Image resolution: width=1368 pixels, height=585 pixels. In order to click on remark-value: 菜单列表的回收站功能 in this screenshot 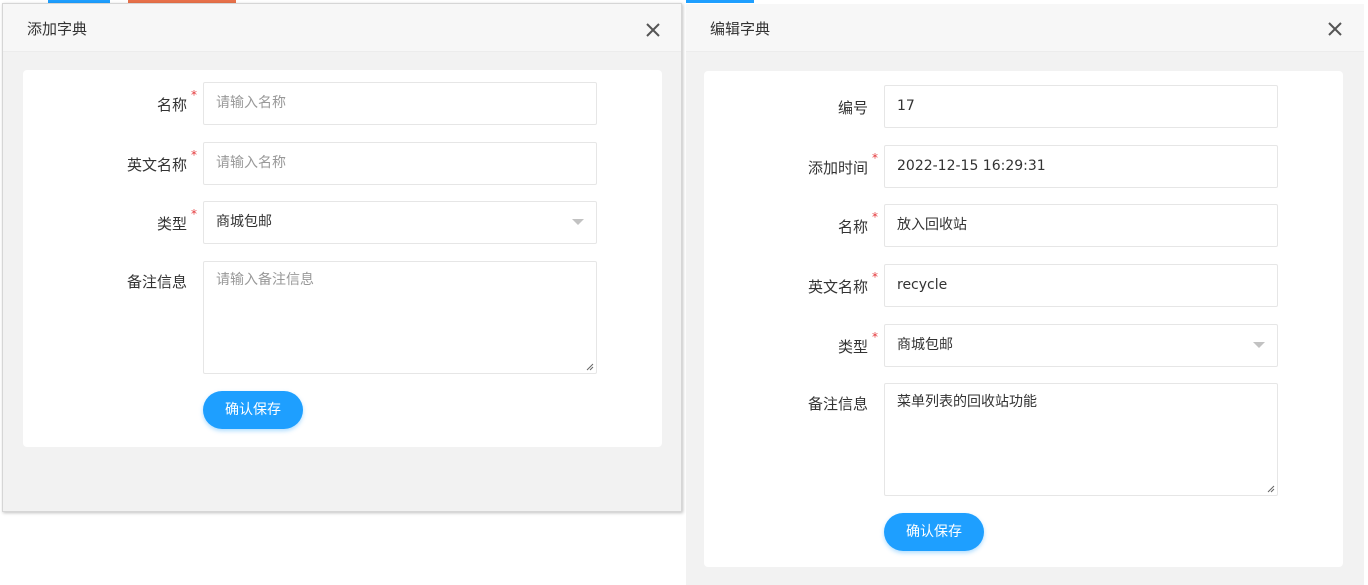, I will do `click(967, 402)`.